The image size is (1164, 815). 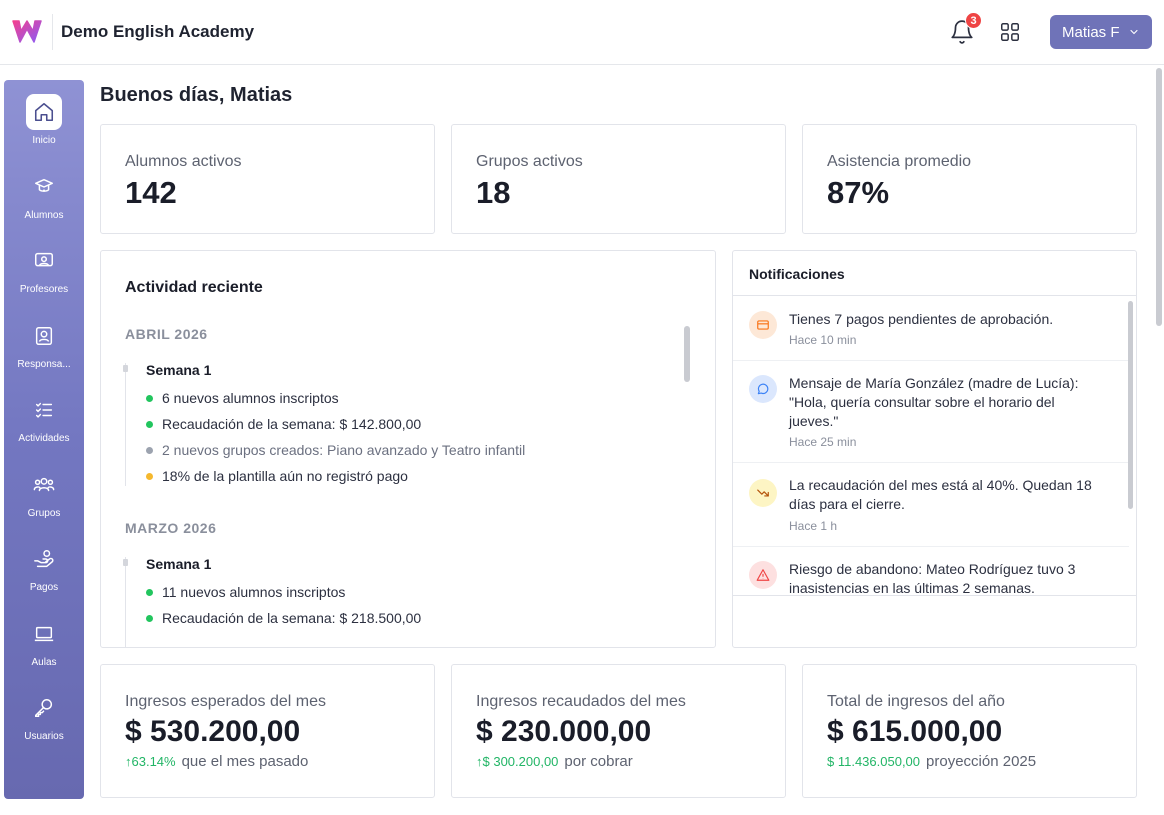 What do you see at coordinates (44, 215) in the screenshot?
I see `sidebar-item-label: Alumnos` at bounding box center [44, 215].